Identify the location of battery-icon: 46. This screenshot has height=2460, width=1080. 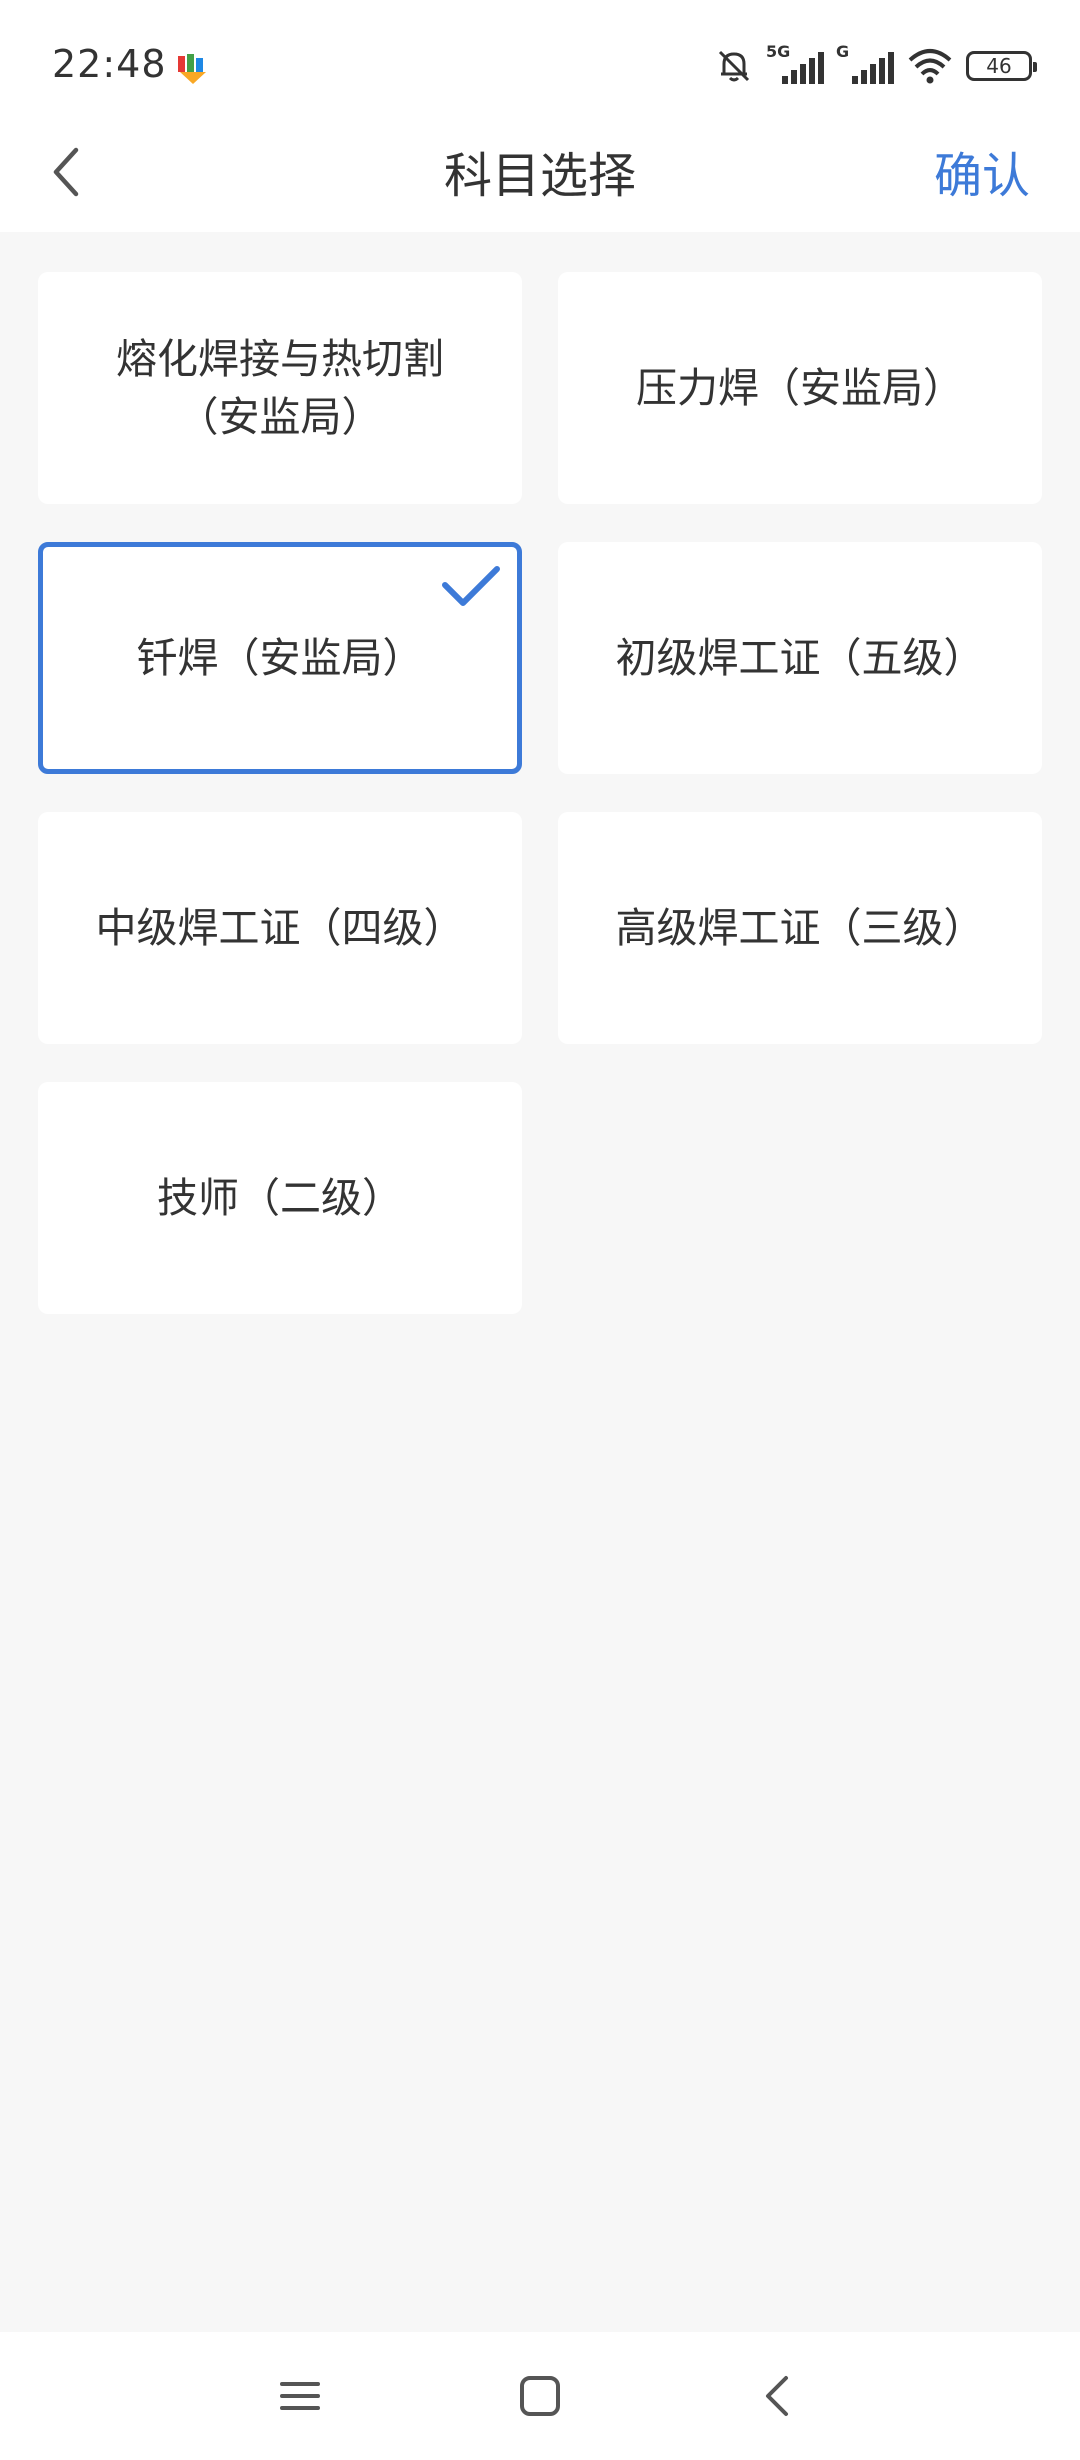
(1001, 66).